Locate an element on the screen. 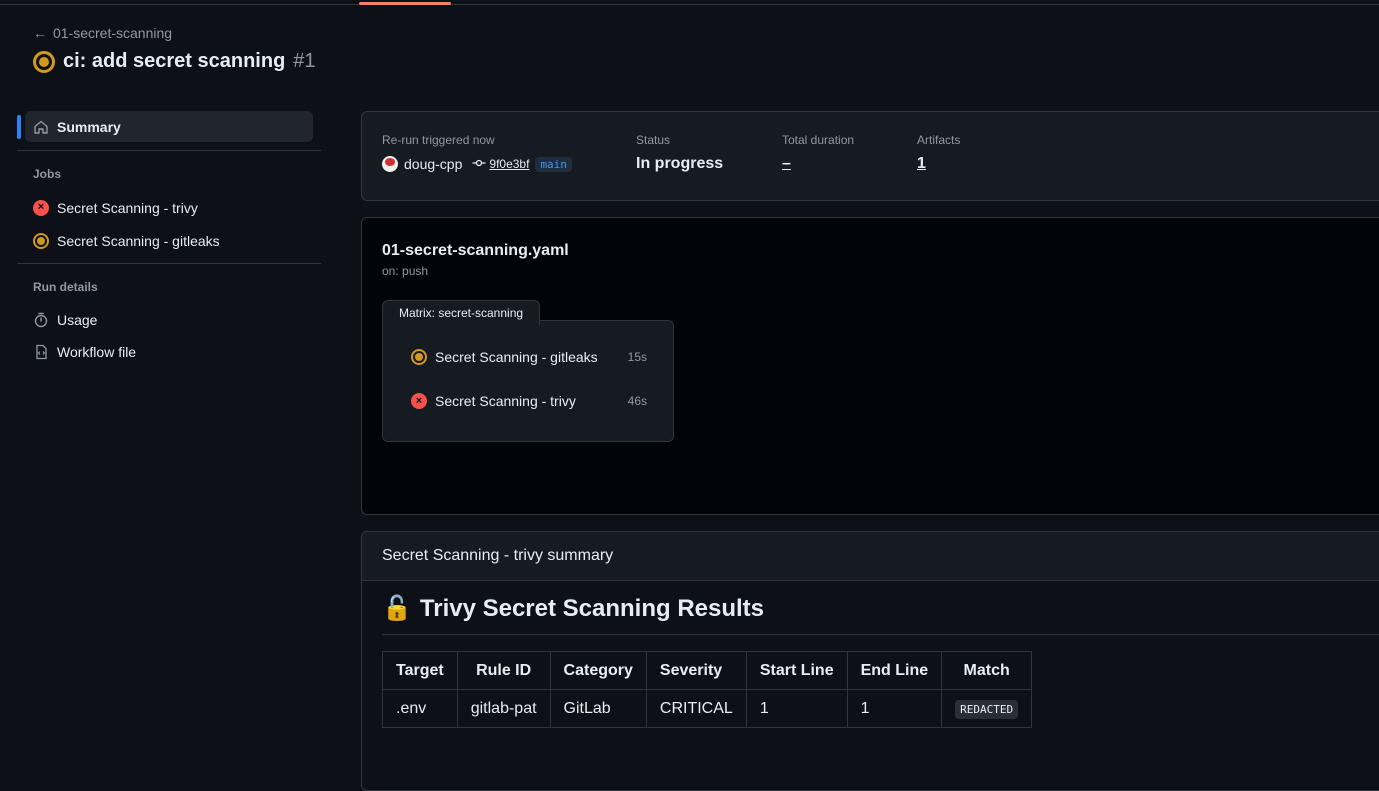 The width and height of the screenshot is (1379, 791). run-title-text: ci: add secret scanning is located at coordinates (174, 61).